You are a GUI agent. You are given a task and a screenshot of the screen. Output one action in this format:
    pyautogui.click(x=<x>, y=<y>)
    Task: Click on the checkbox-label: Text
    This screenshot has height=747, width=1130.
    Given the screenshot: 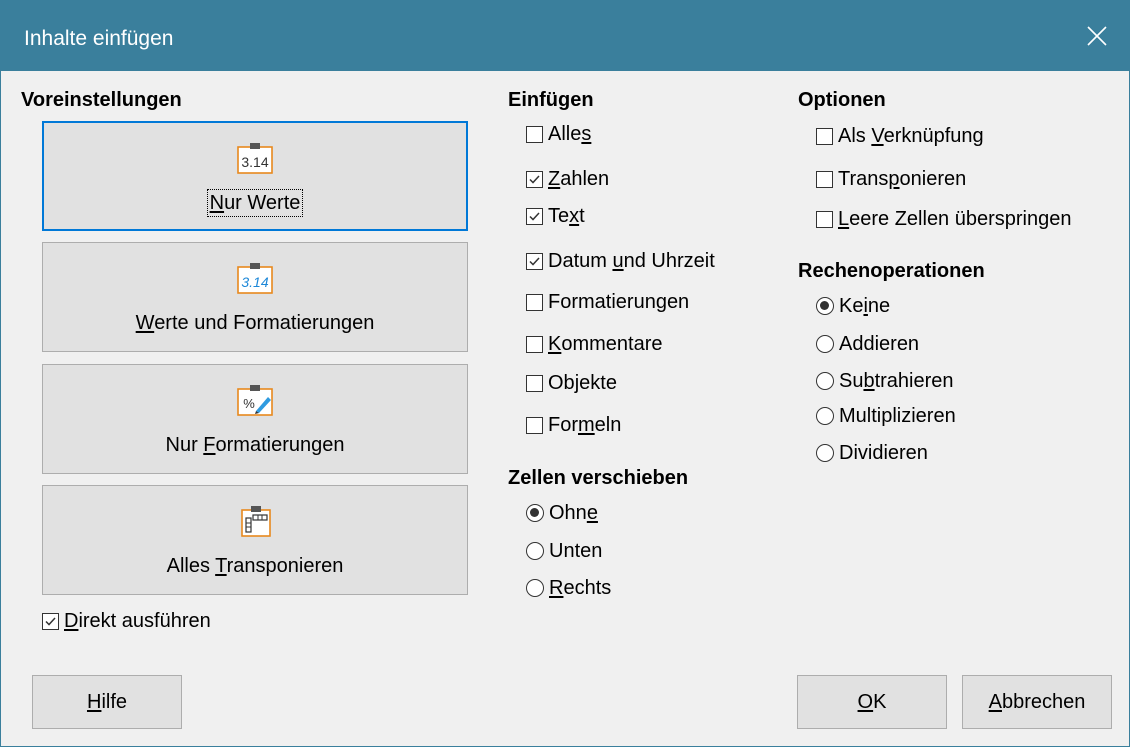 What is the action you would take?
    pyautogui.click(x=566, y=216)
    